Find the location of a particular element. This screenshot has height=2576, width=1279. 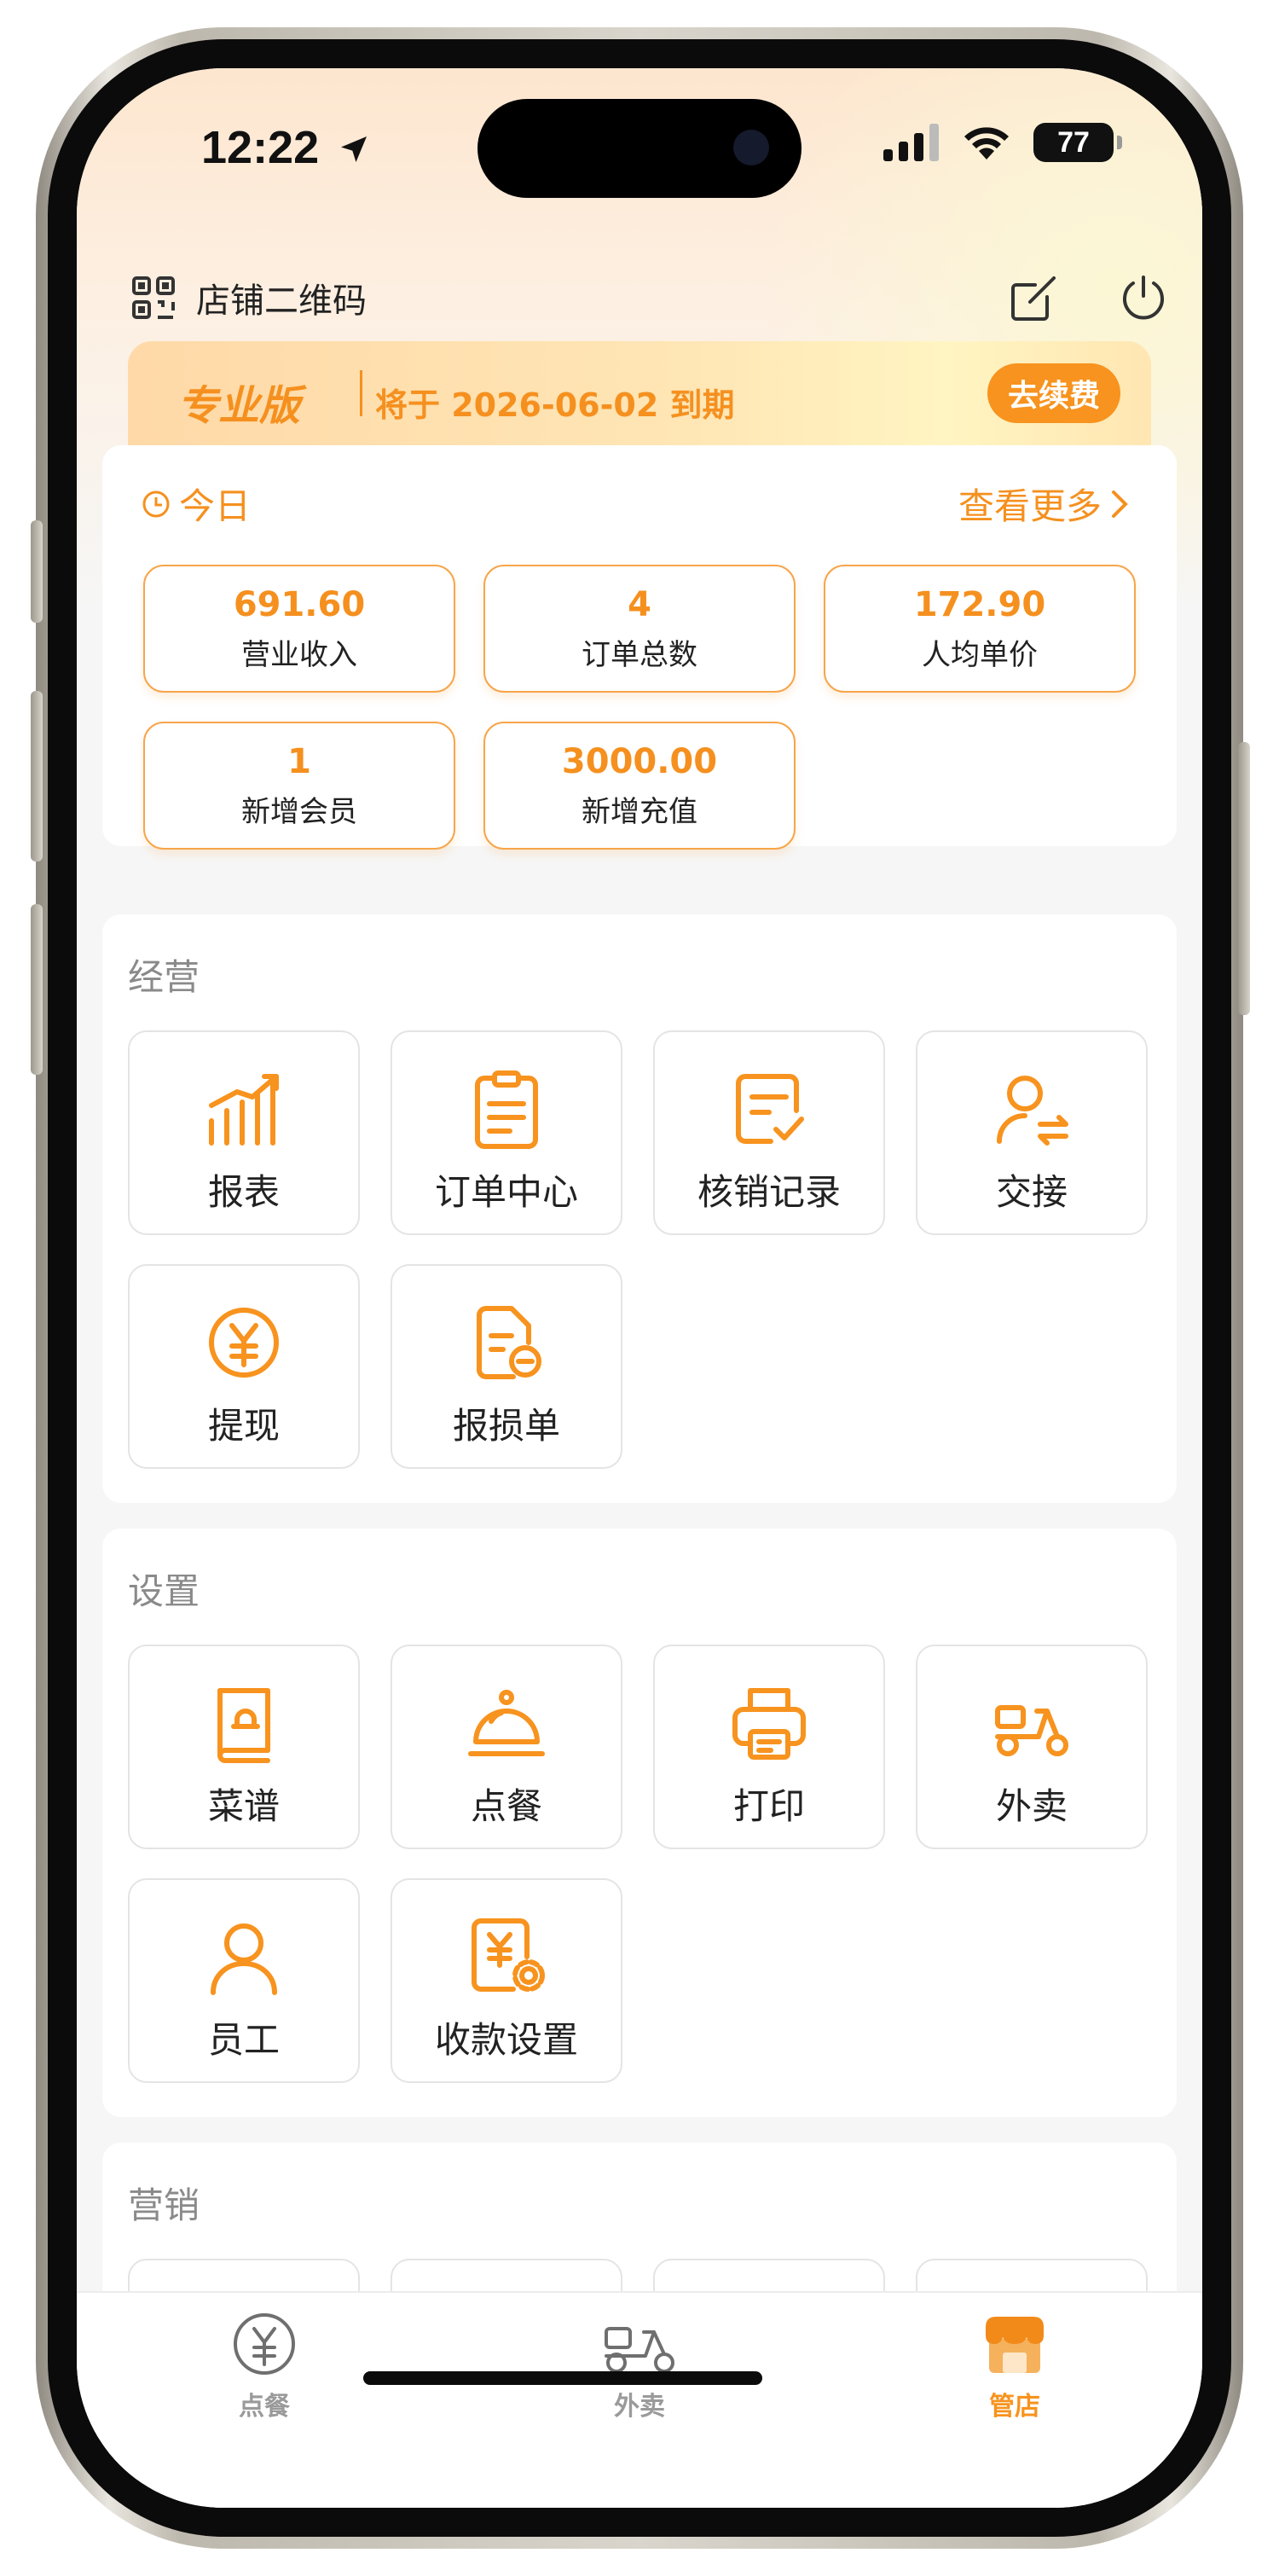

stat-orders: 4 订单总数 is located at coordinates (639, 629).